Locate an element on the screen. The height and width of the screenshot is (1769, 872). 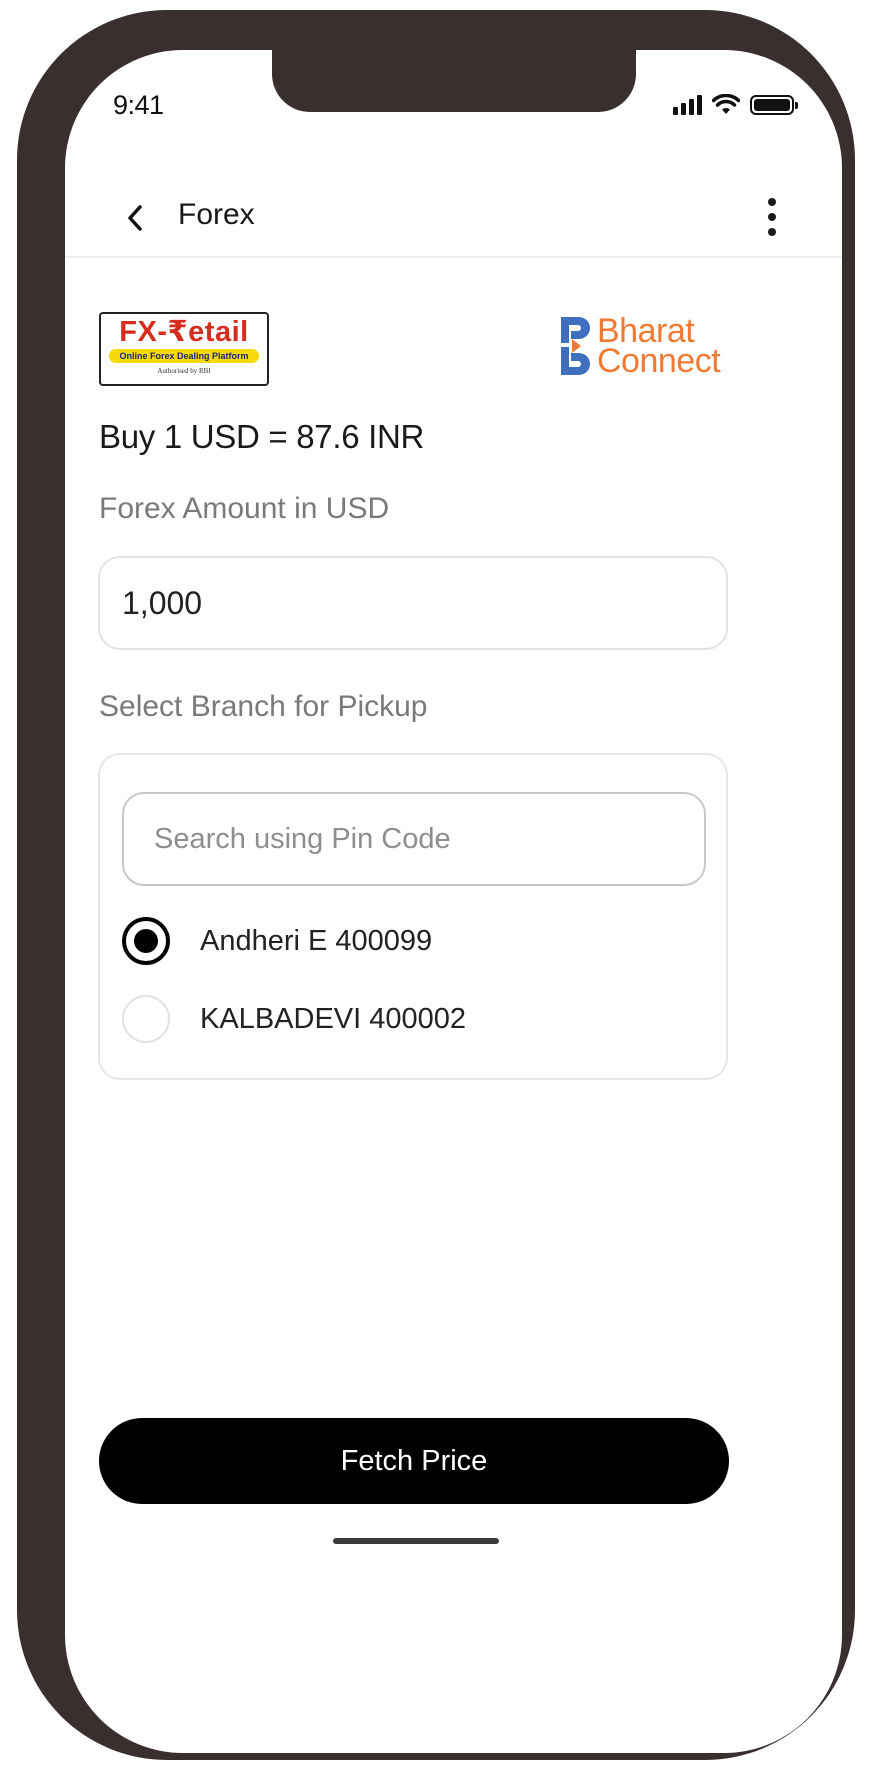
status-icons is located at coordinates (735, 105).